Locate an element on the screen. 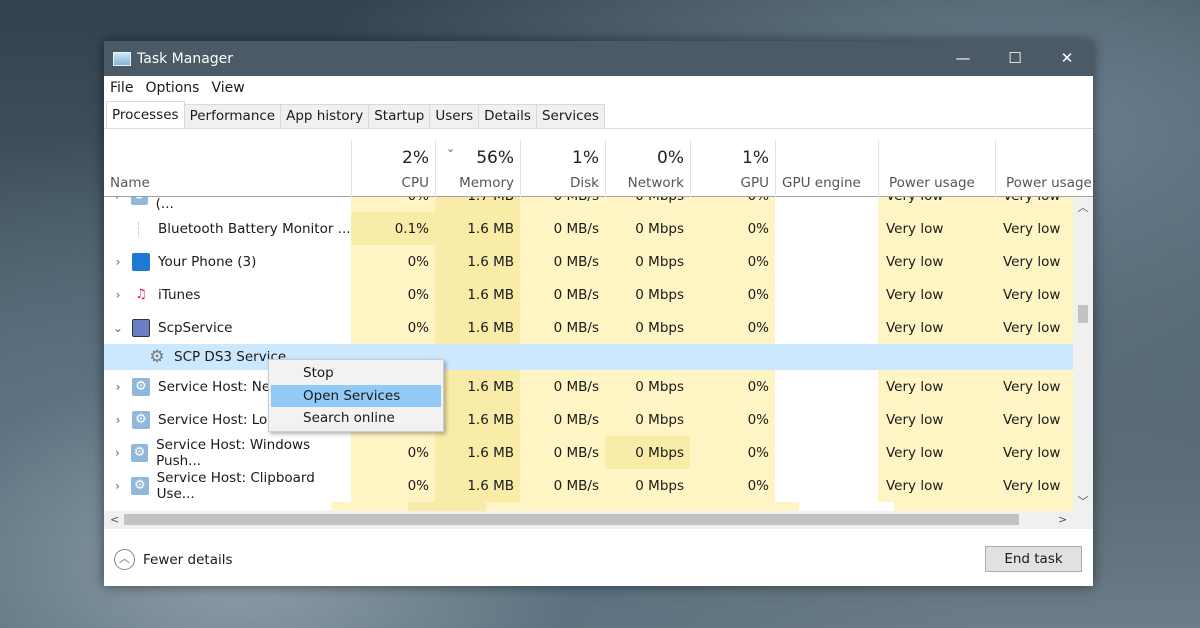 Image resolution: width=1200 pixels, height=628 pixels. close-button: ✕ is located at coordinates (1067, 58).